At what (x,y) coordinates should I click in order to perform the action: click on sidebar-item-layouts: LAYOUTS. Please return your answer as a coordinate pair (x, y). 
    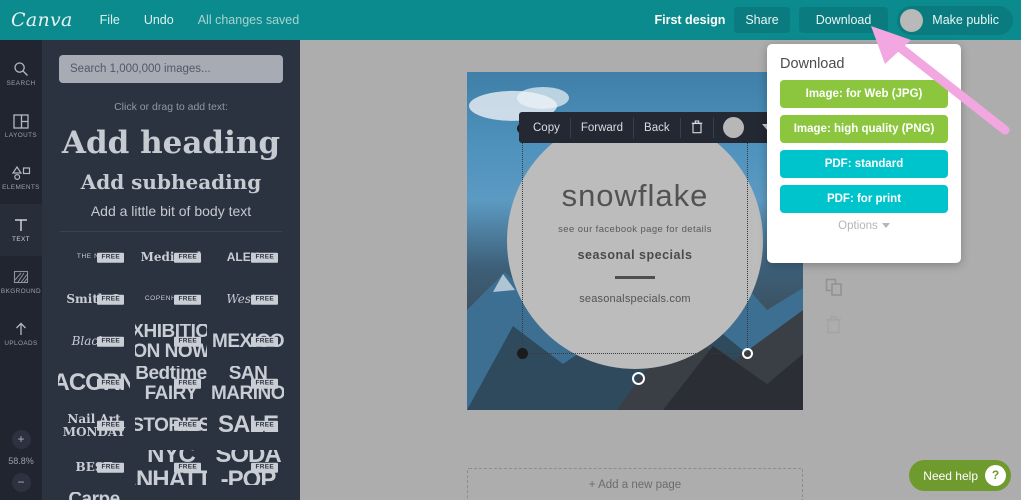
    Looking at the image, I should click on (21, 126).